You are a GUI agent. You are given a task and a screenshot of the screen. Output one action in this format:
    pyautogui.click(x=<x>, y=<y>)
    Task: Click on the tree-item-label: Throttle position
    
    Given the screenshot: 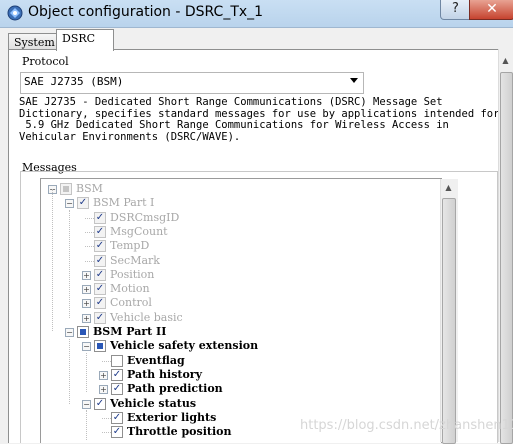 What is the action you would take?
    pyautogui.click(x=179, y=431)
    